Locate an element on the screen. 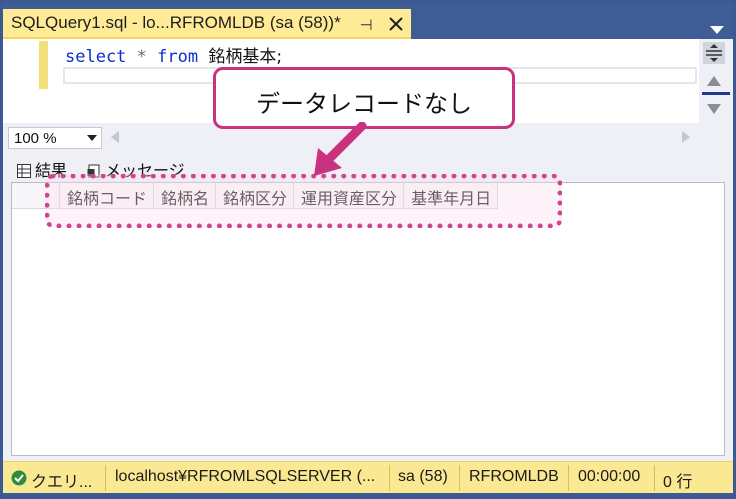  check-circle-icon is located at coordinates (19, 478).